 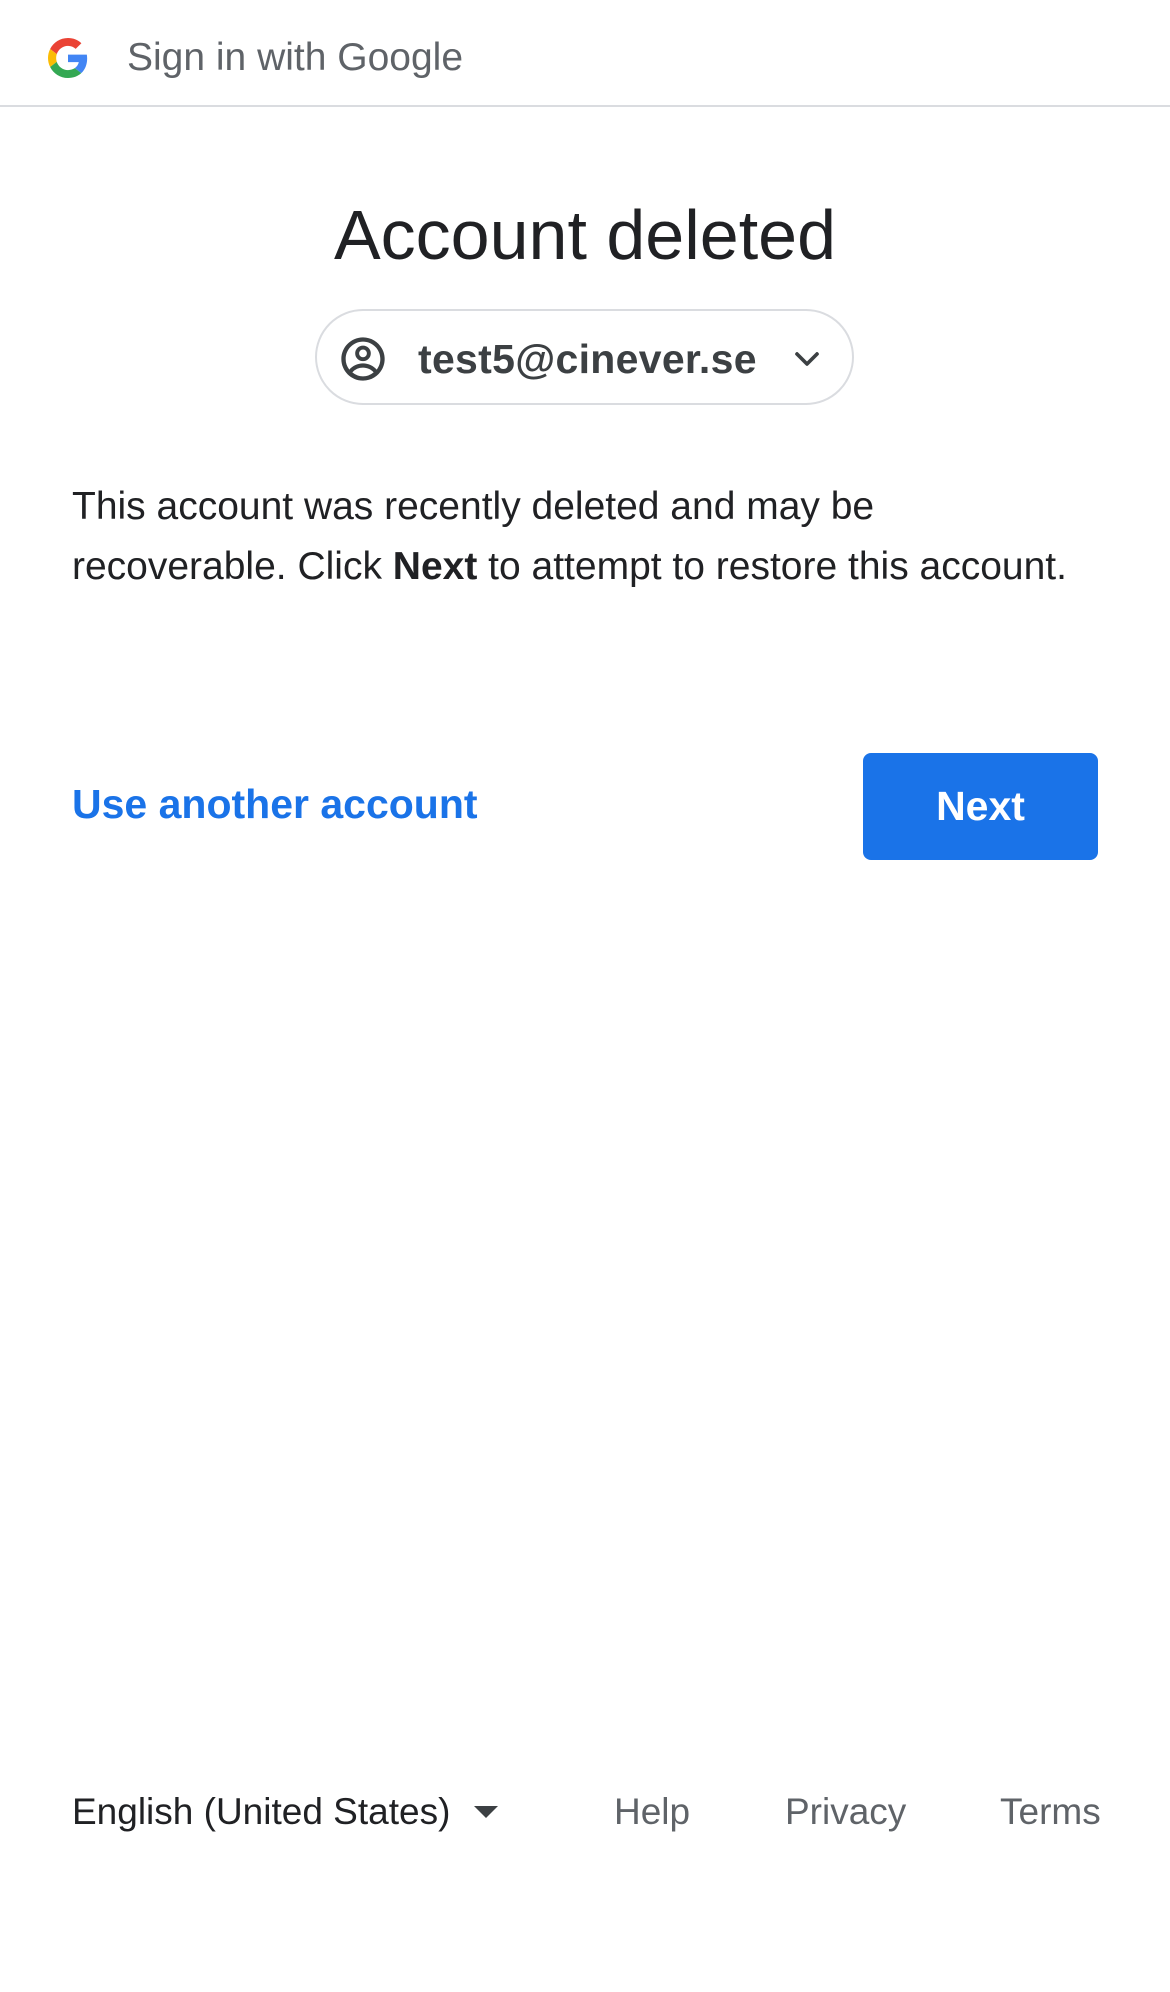 I want to click on language-label: English (United States), so click(x=261, y=1811).